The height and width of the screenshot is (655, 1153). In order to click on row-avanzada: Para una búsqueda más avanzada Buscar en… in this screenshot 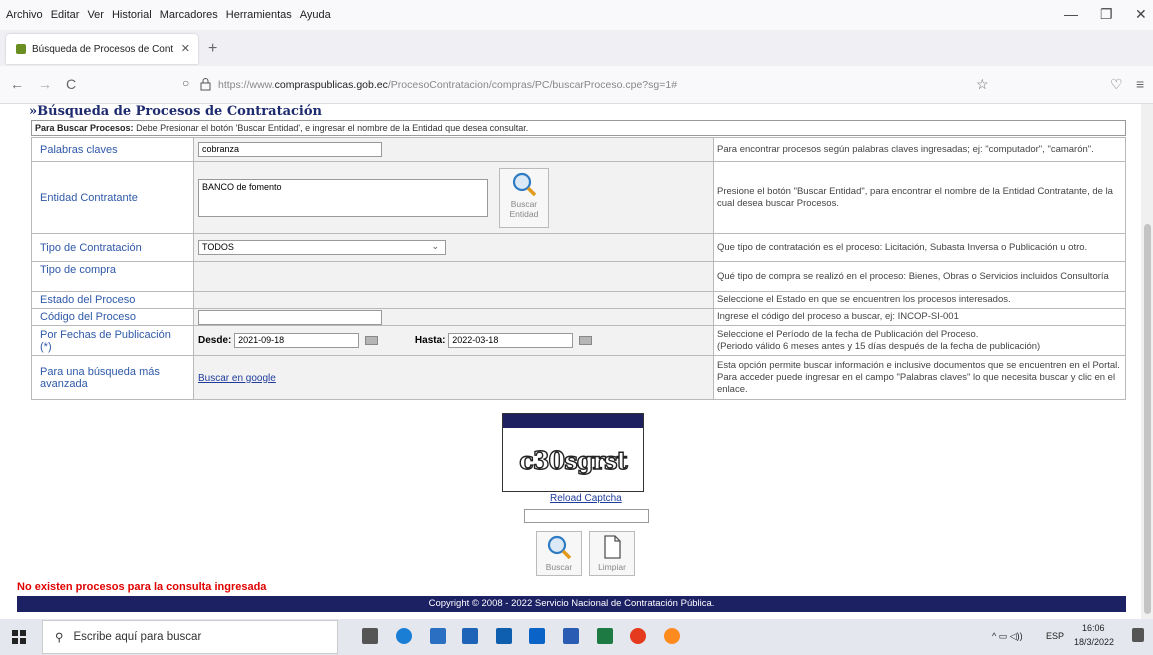, I will do `click(578, 377)`.